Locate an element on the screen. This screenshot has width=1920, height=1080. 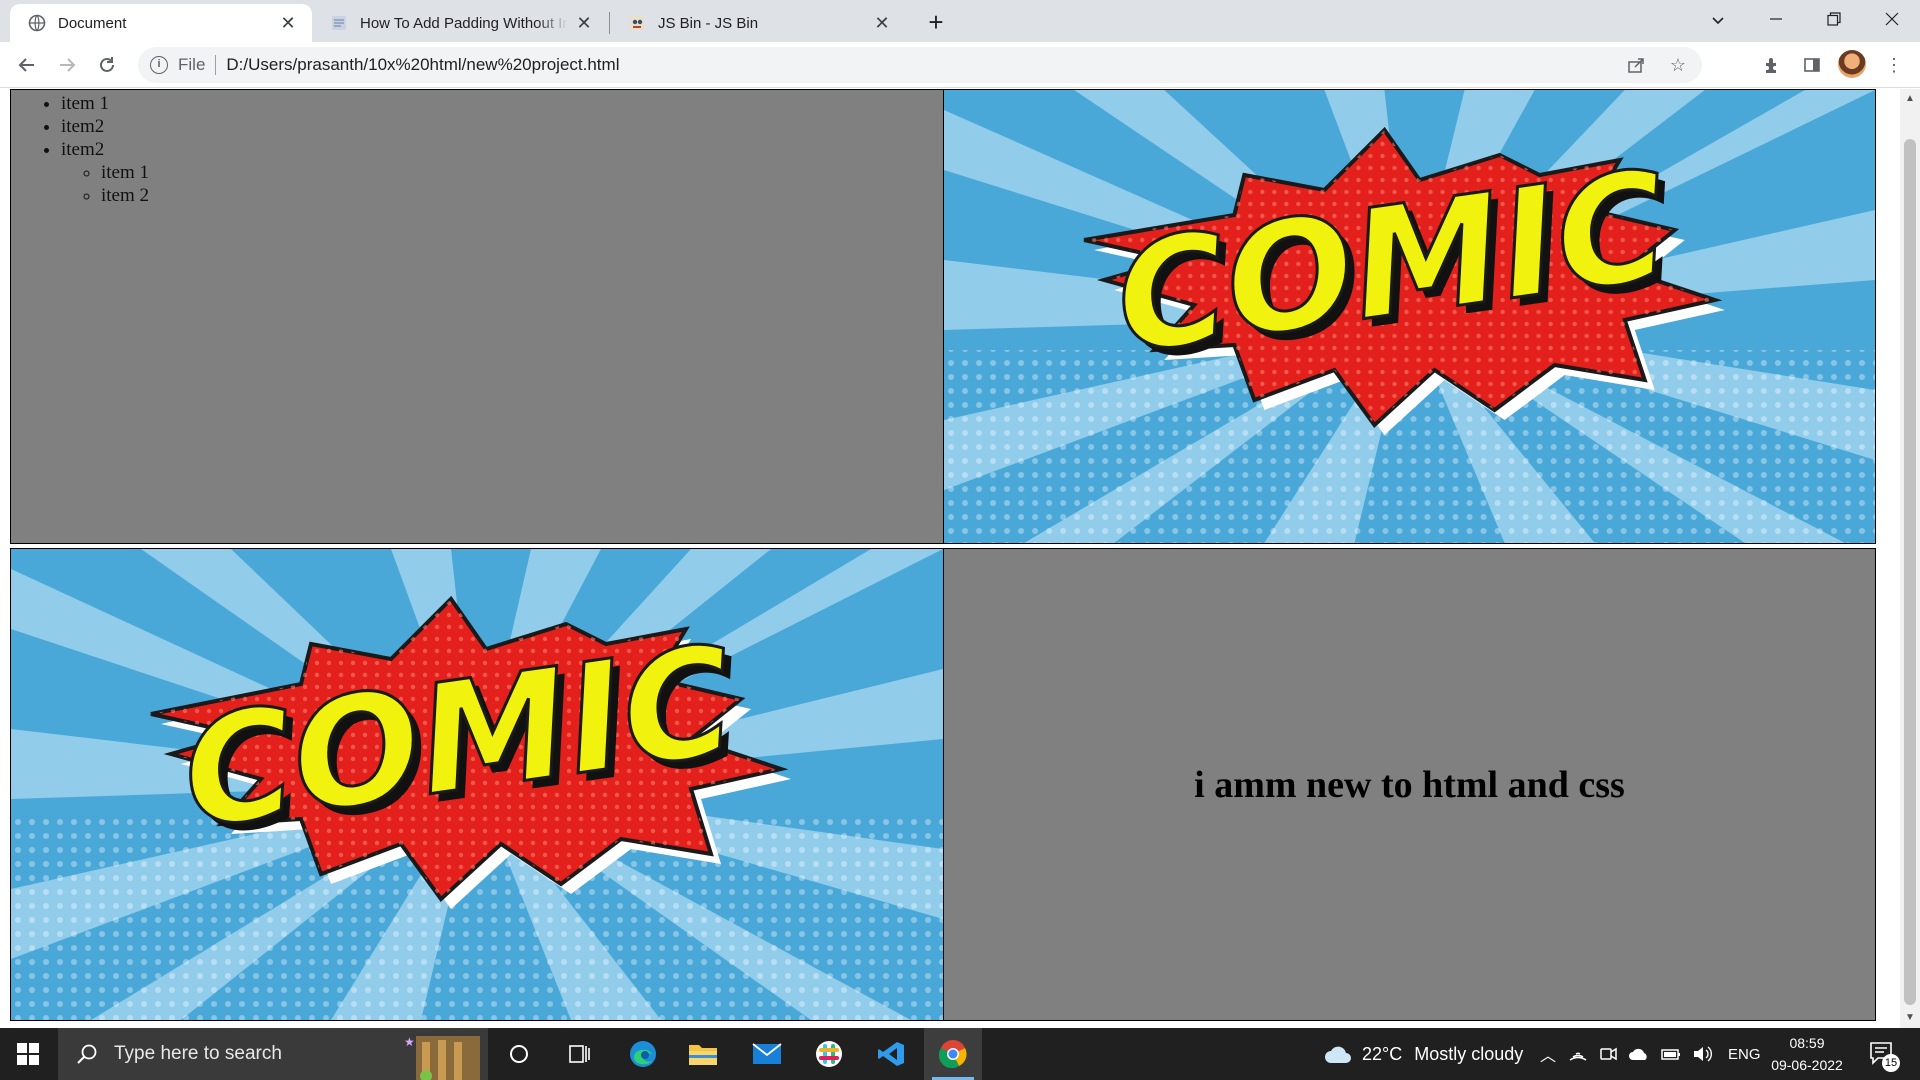
bookmark-star-icon: ☆ is located at coordinates (1678, 65).